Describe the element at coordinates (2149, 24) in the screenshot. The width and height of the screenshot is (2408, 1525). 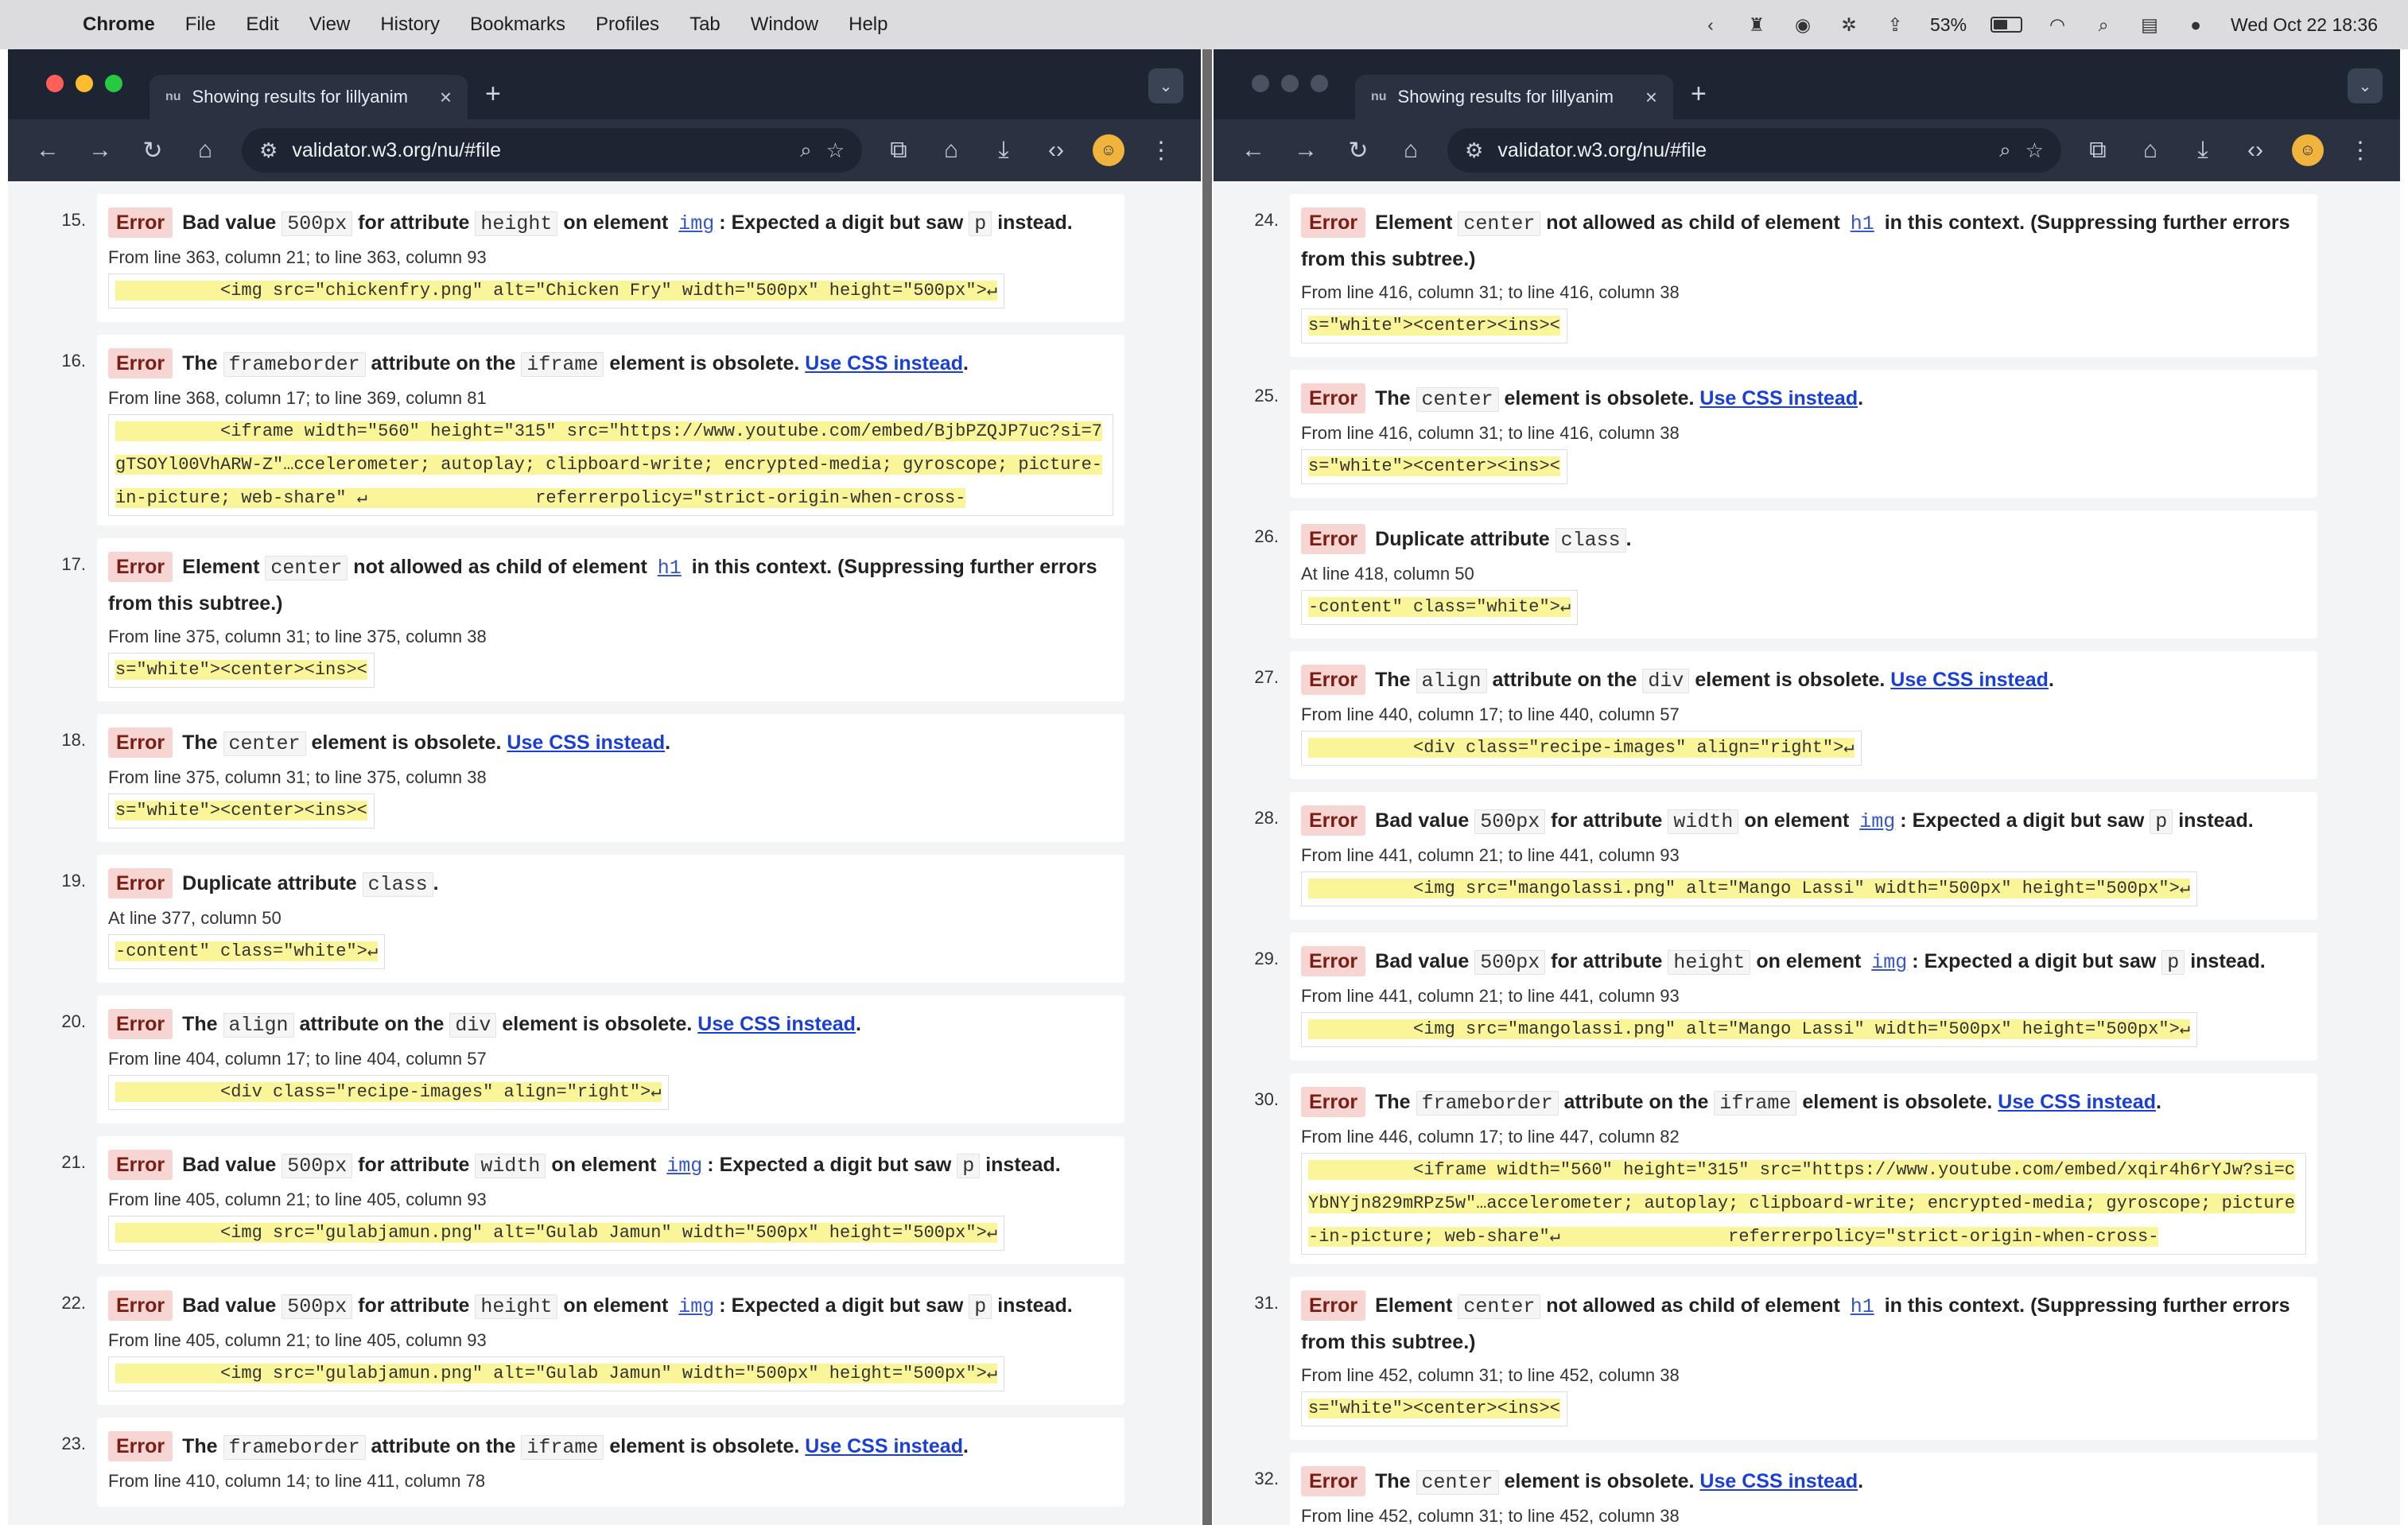
I see `control-center-icon: ▤` at that location.